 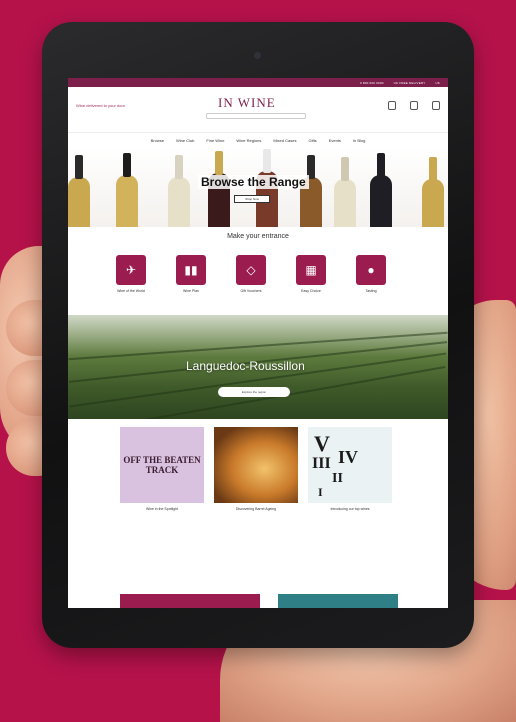 I want to click on entrance-item: ▮▮ Wine Plan, so click(x=191, y=274).